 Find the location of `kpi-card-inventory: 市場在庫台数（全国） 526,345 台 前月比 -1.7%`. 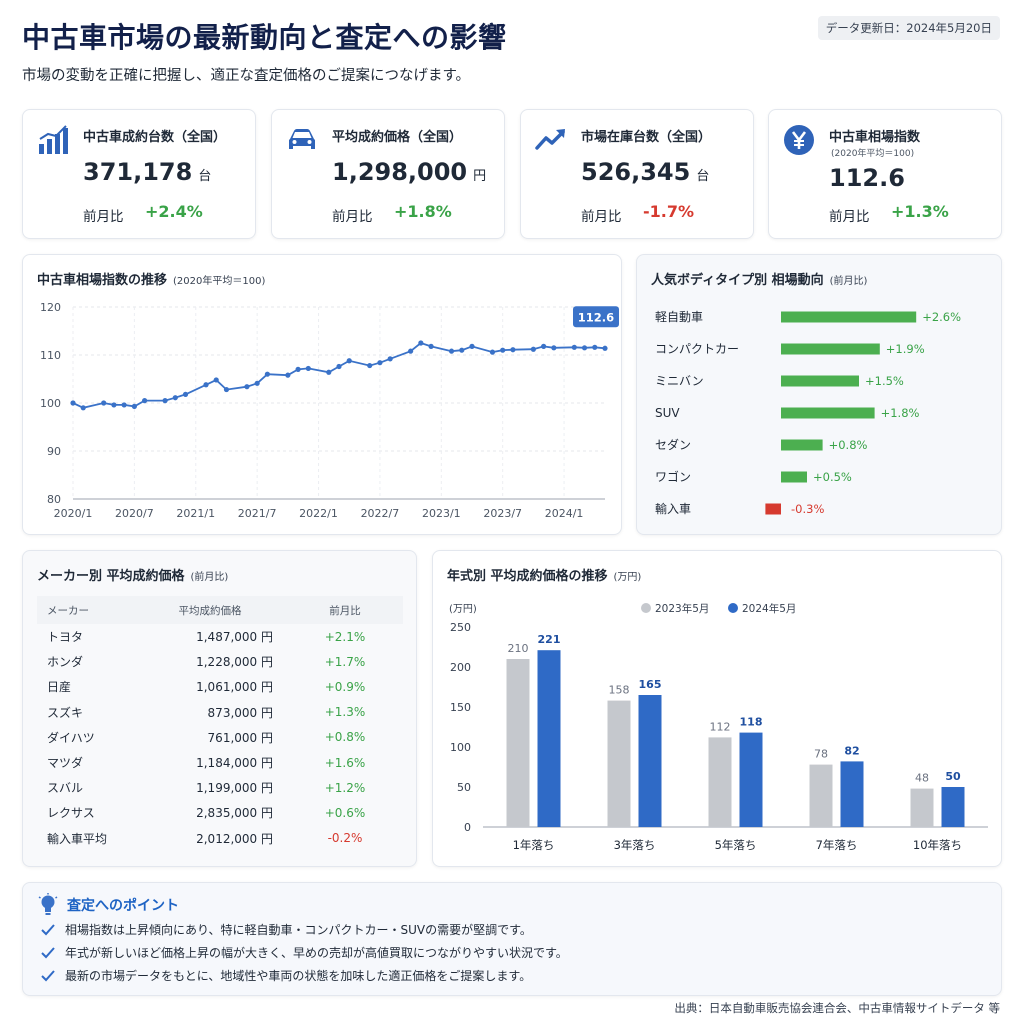

kpi-card-inventory: 市場在庫台数（全国） 526,345 台 前月比 -1.7% is located at coordinates (637, 174).